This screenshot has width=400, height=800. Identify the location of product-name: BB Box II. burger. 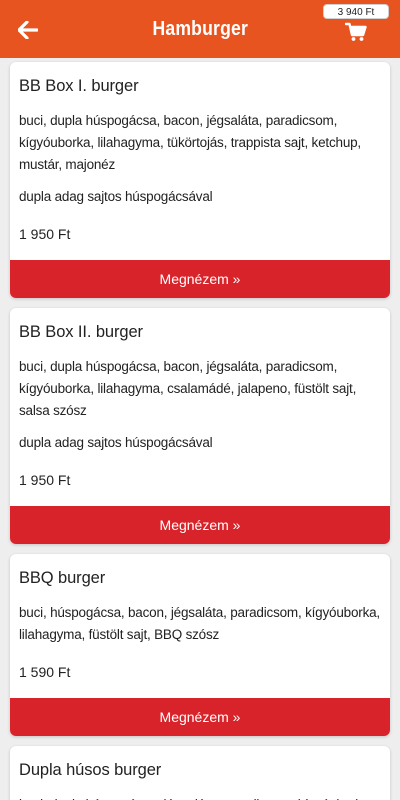
(81, 332).